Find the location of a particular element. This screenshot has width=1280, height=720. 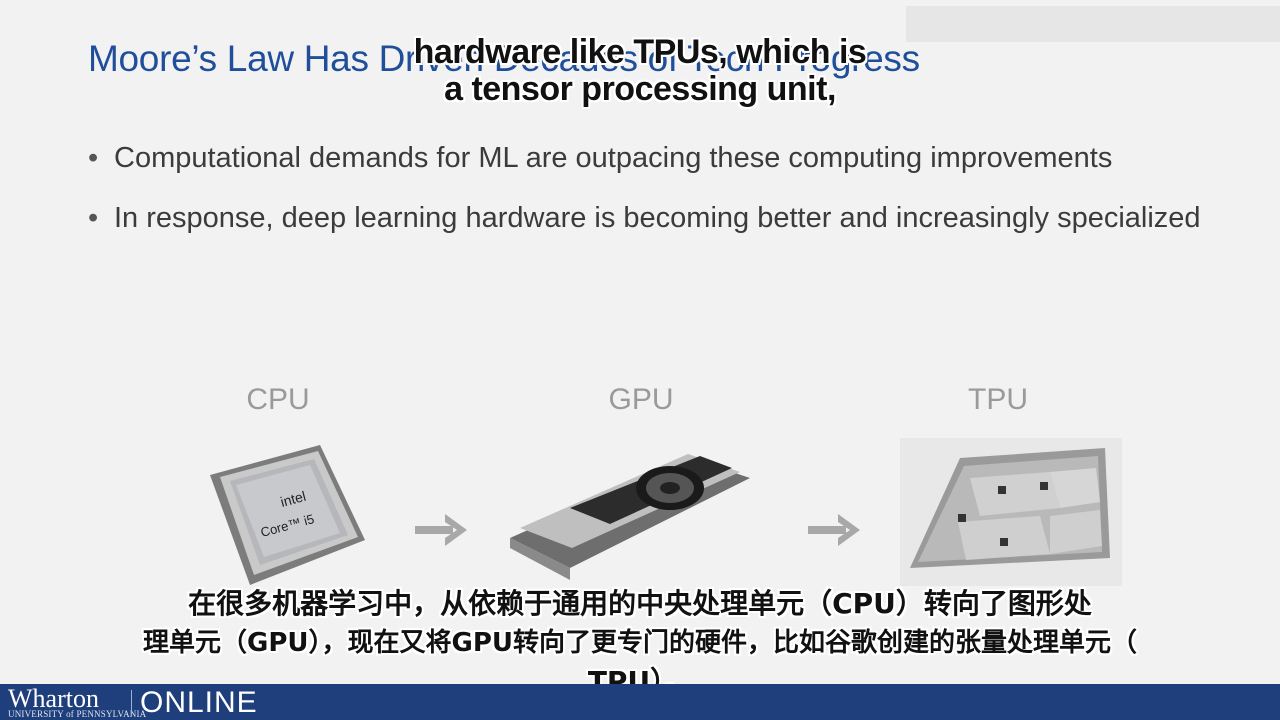

subtitle-english-line-2: a tensor processing unit, is located at coordinates (640, 89).